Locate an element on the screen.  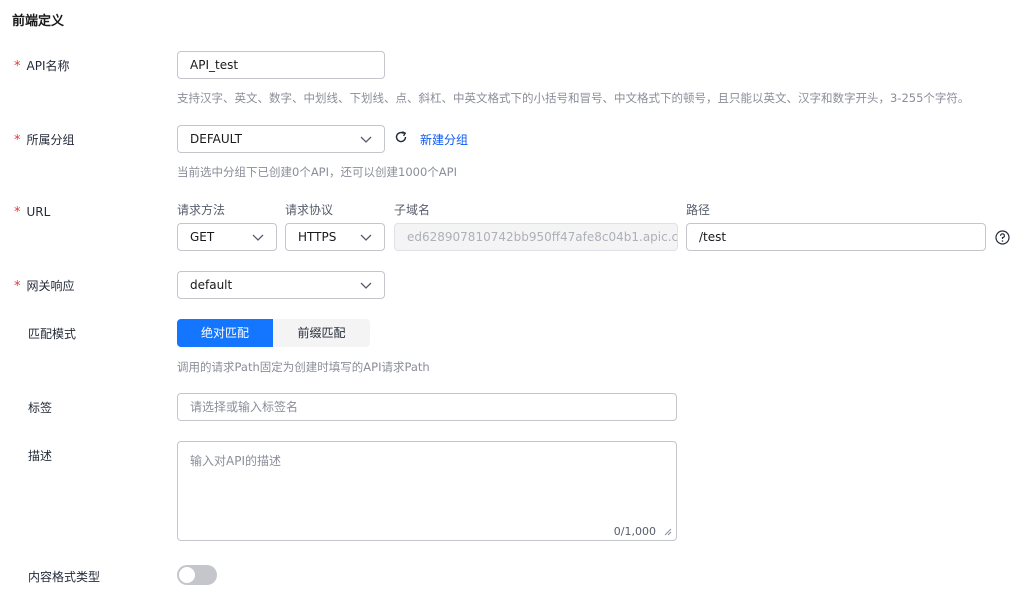
gateway-label: * 网关响应 is located at coordinates (44, 285).